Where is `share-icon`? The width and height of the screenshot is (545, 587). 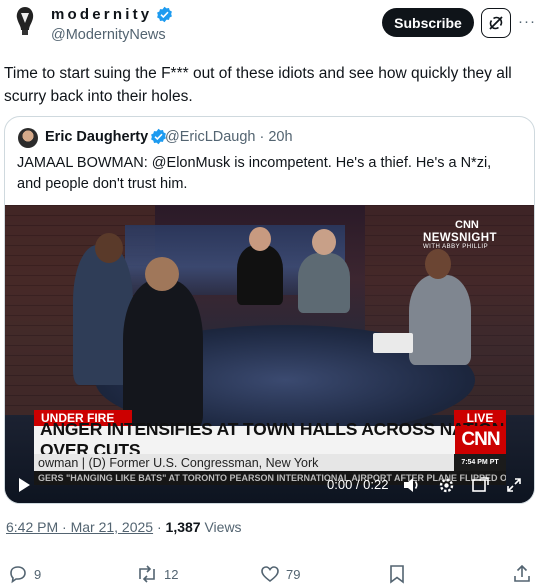
share-icon is located at coordinates (522, 573).